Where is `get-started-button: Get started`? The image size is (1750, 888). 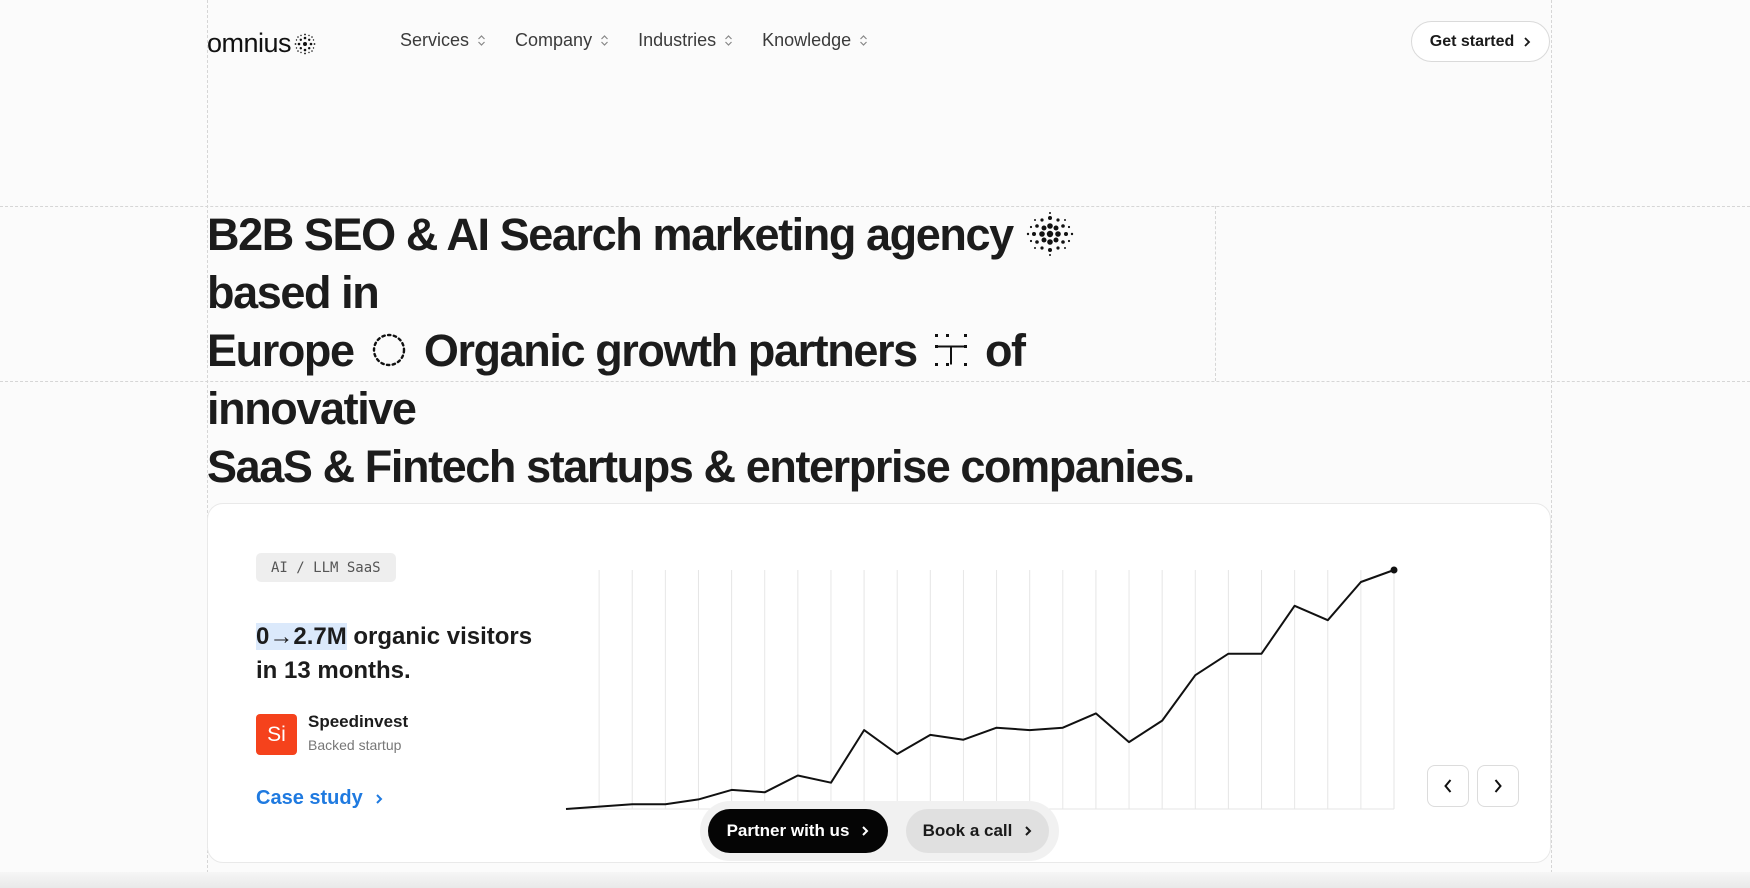 get-started-button: Get started is located at coordinates (1480, 41).